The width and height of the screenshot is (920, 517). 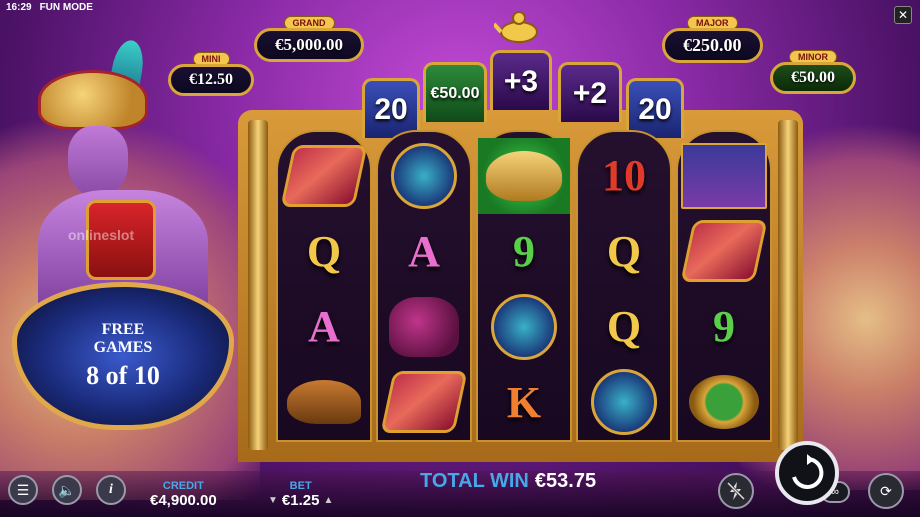 I want to click on bet-display: BET ▼ €1.25 ▲, so click(x=300, y=494).